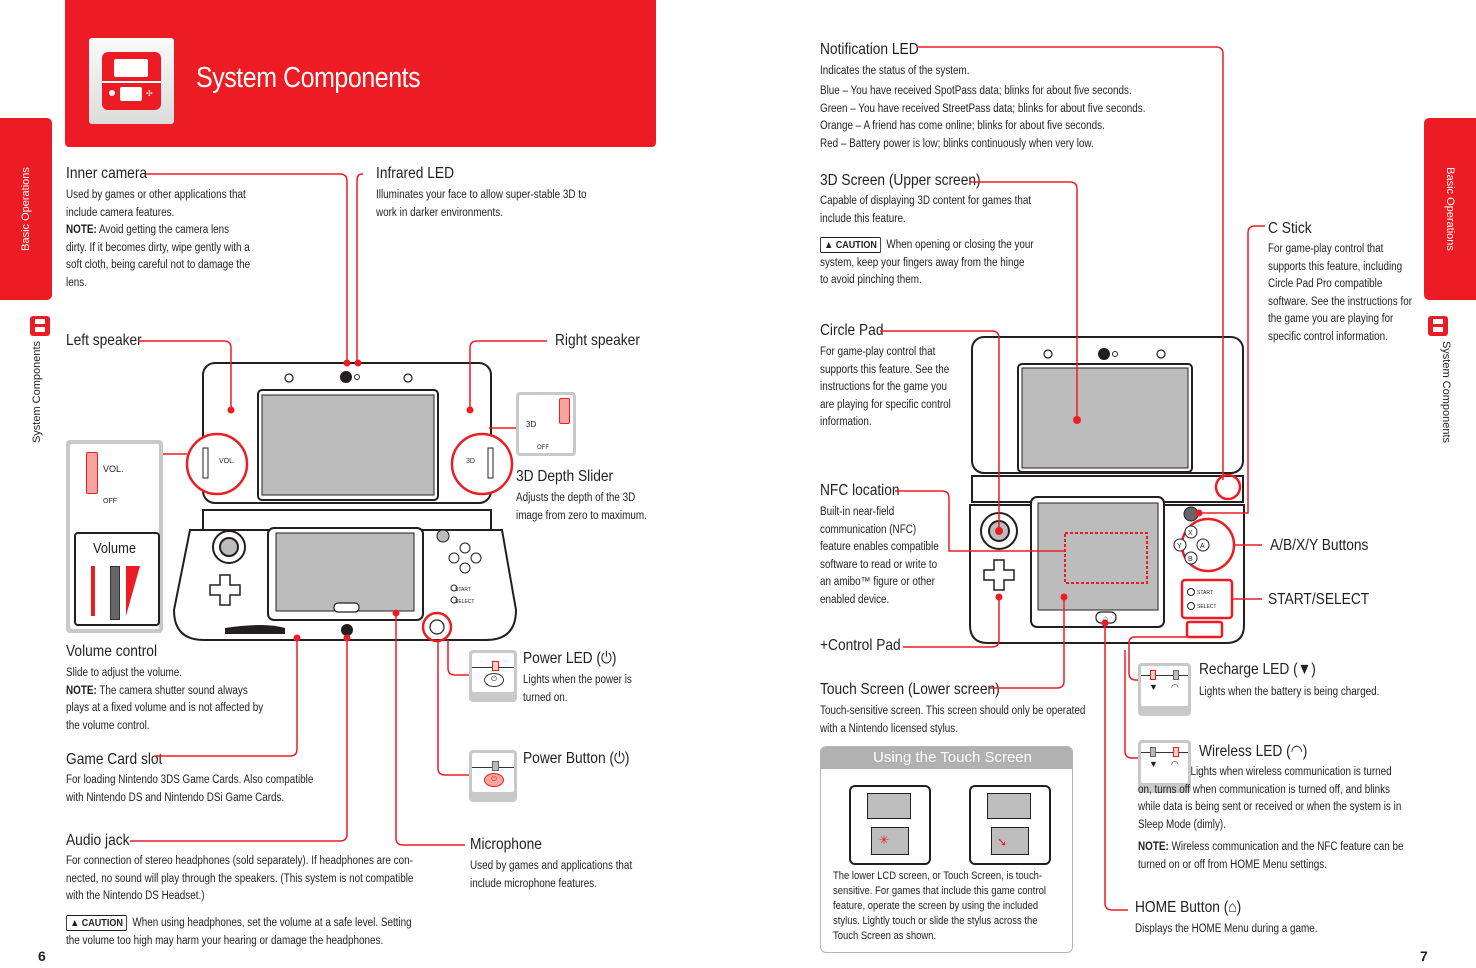 Image resolution: width=1476 pixels, height=968 pixels. Describe the element at coordinates (1202, 546) in the screenshot. I see `button-a: A` at that location.